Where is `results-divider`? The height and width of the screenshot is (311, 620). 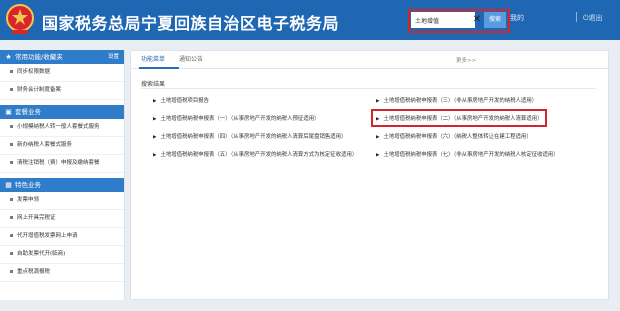 results-divider is located at coordinates (368, 88).